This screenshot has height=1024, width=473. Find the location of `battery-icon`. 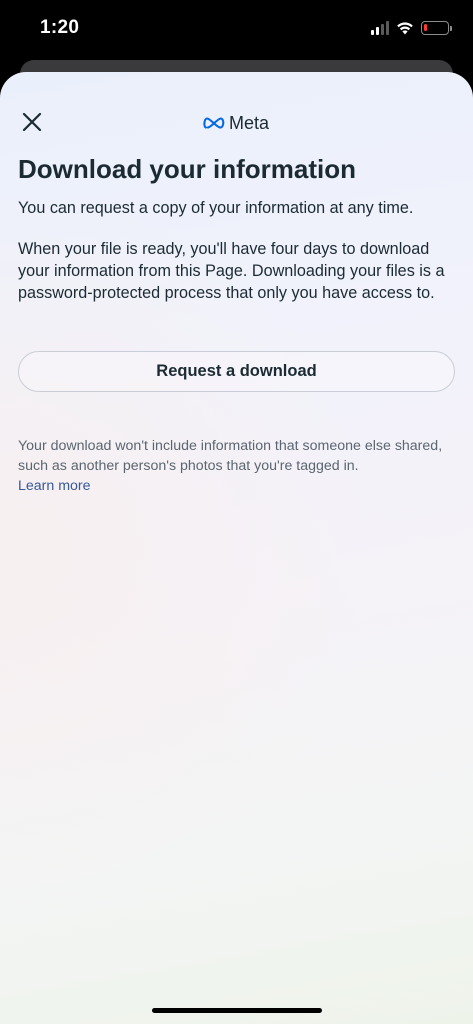

battery-icon is located at coordinates (436, 28).